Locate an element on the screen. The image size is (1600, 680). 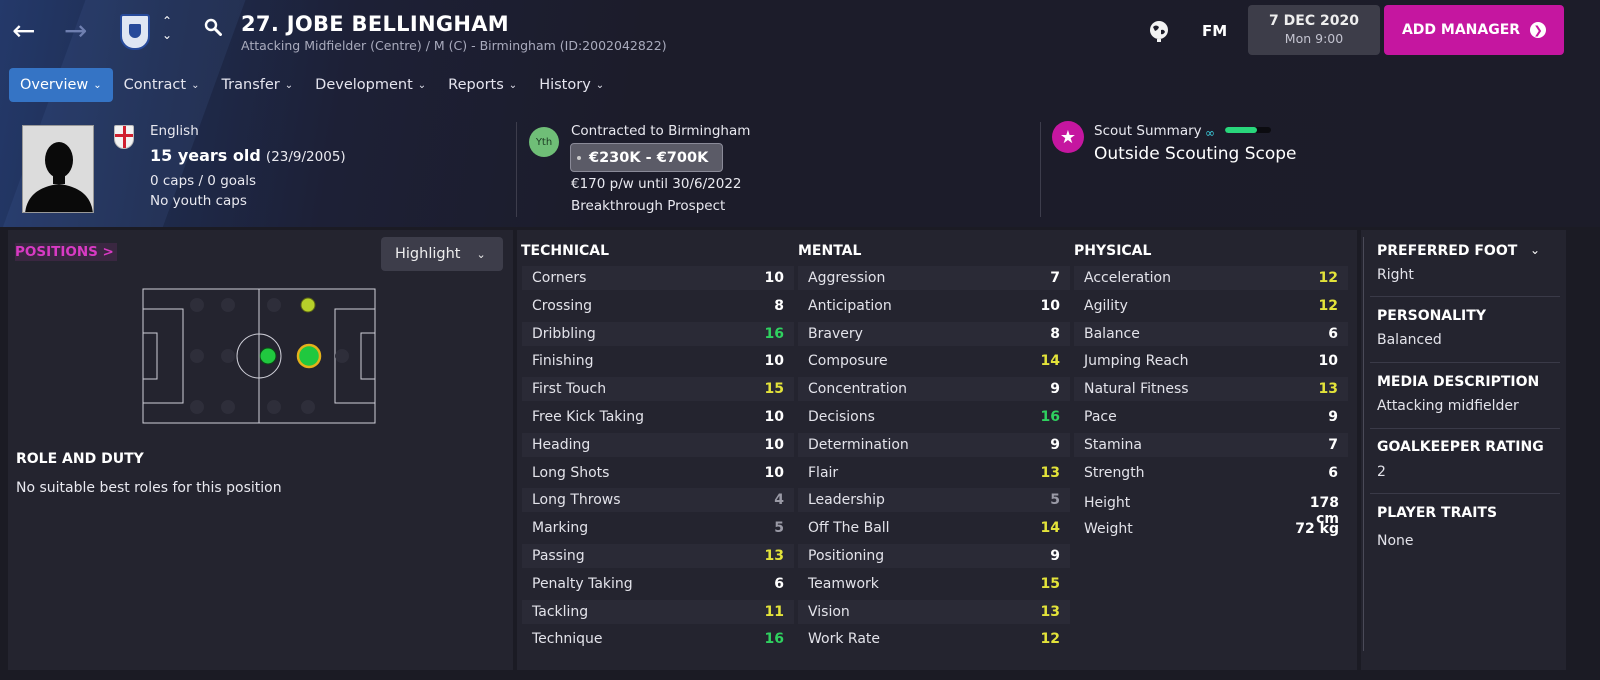
attribute-row: Corners 10 is located at coordinates (658, 278).